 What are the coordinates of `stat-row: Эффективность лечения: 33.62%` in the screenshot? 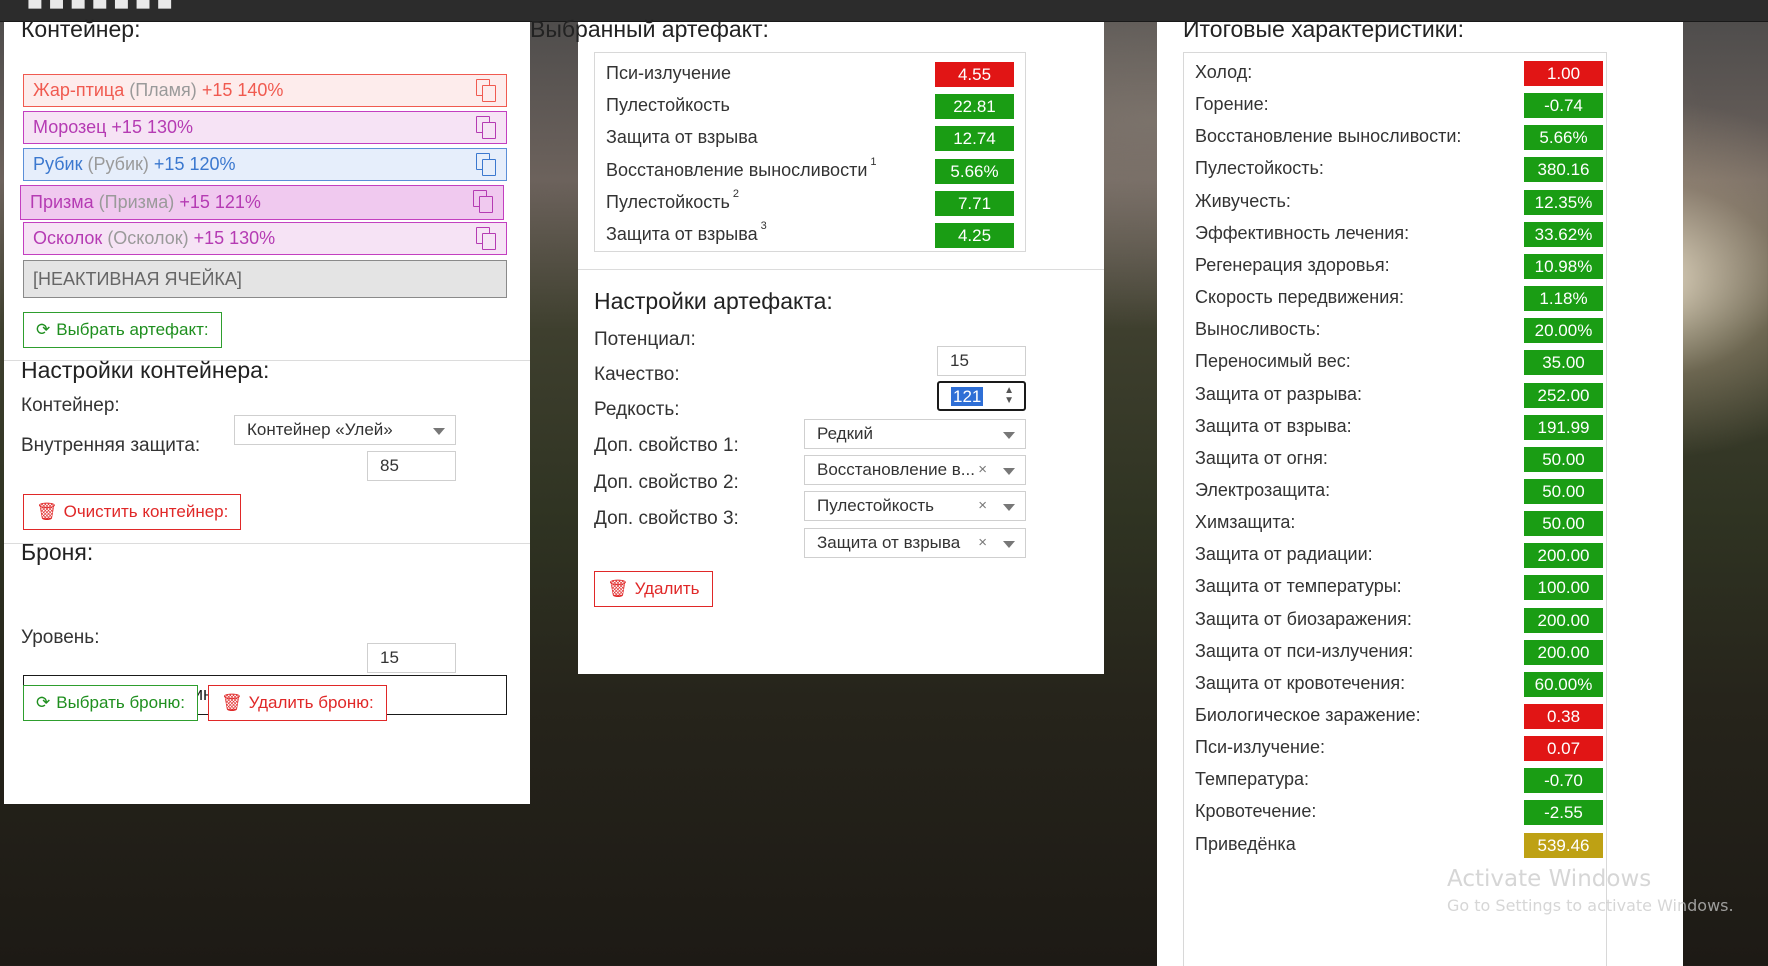 It's located at (1395, 235).